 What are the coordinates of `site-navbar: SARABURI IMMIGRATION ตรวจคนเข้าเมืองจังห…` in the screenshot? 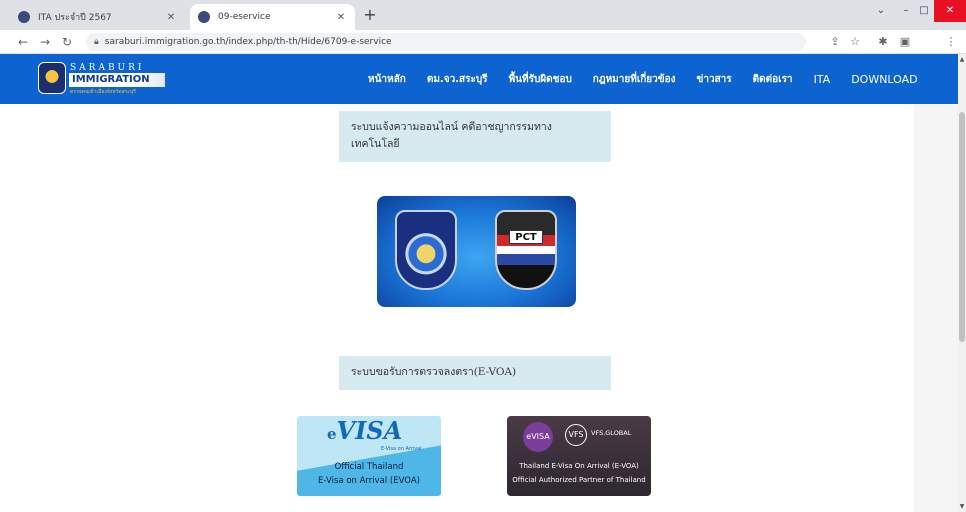 It's located at (479, 79).